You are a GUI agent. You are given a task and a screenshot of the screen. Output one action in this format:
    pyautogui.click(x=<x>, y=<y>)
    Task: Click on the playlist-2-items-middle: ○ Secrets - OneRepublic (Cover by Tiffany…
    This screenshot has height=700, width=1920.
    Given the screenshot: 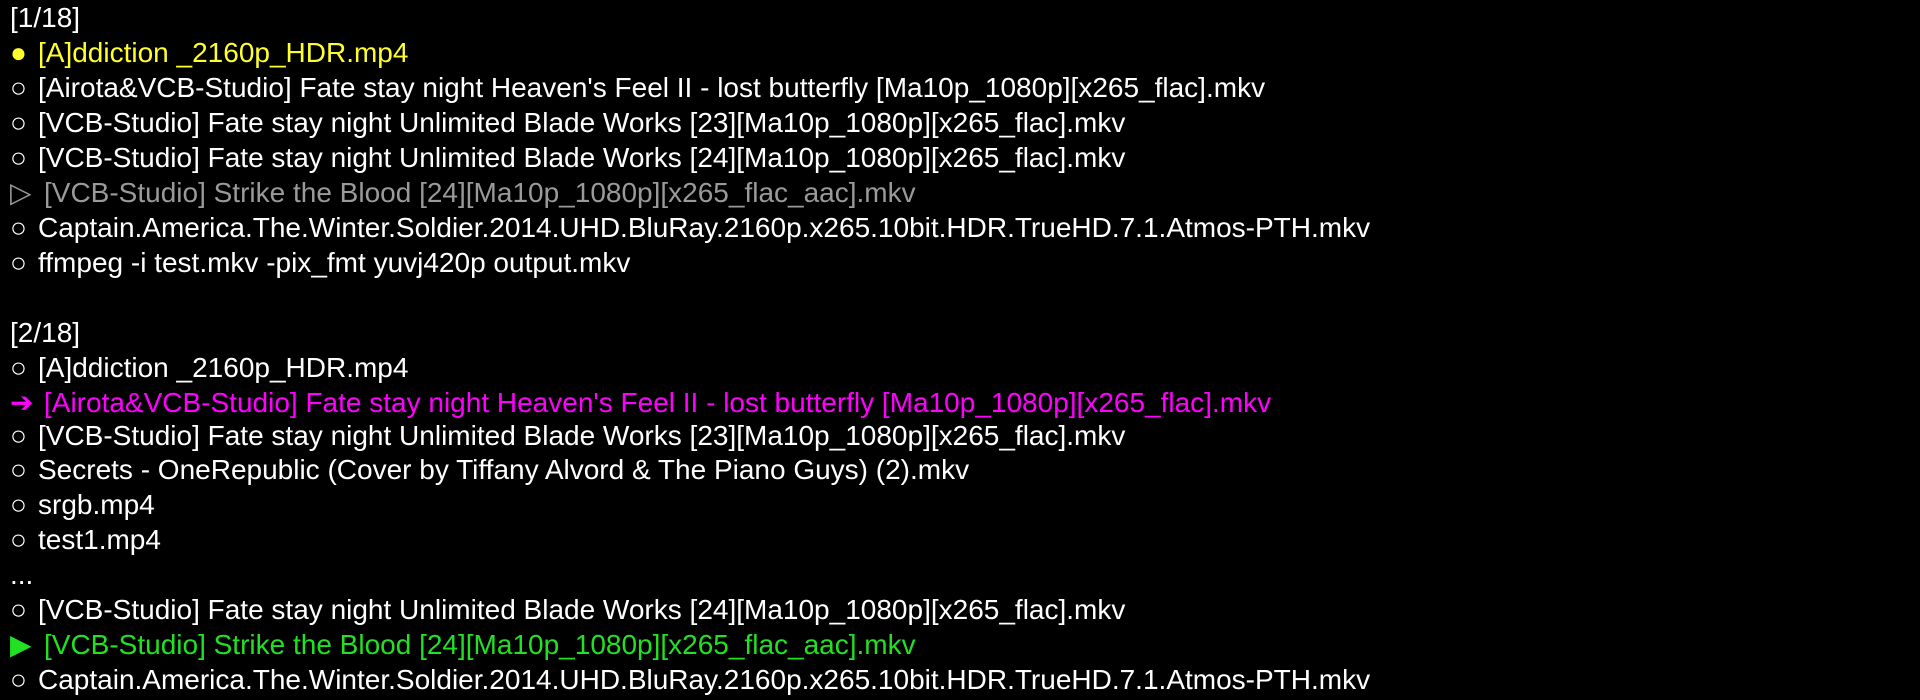 What is the action you would take?
    pyautogui.click(x=960, y=504)
    